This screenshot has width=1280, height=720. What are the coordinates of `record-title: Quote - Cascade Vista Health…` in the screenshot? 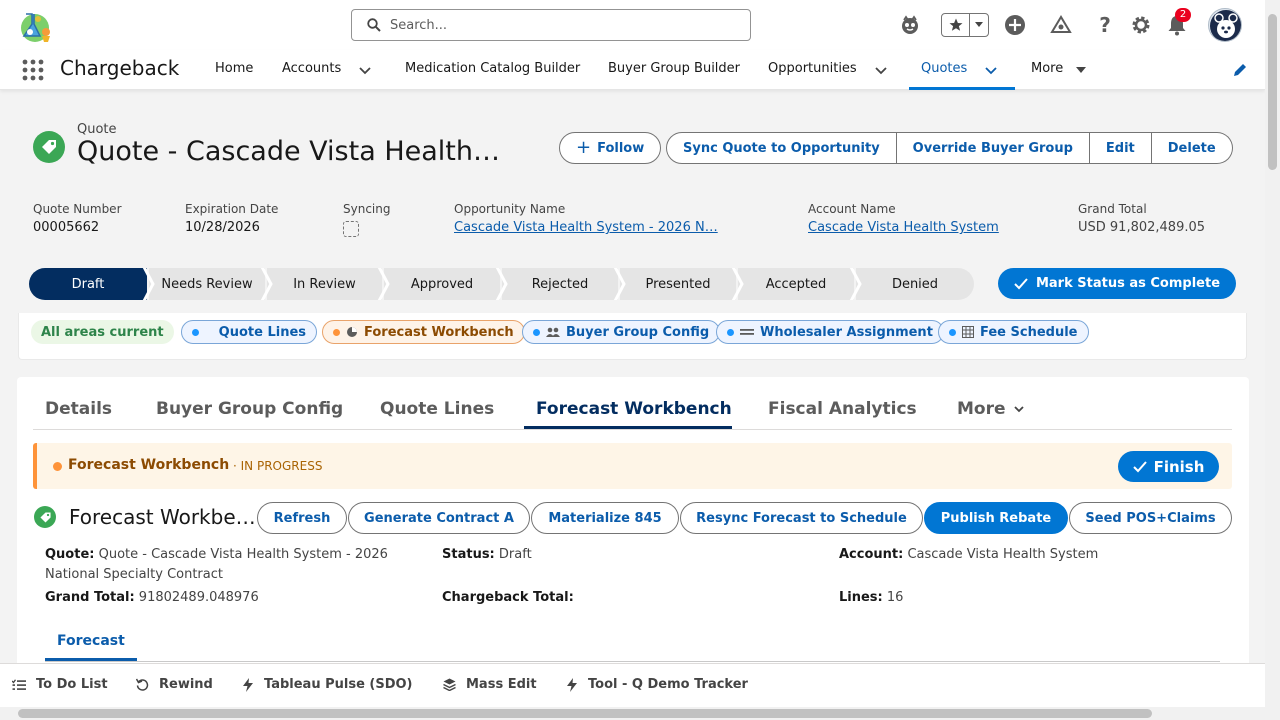 It's located at (288, 151).